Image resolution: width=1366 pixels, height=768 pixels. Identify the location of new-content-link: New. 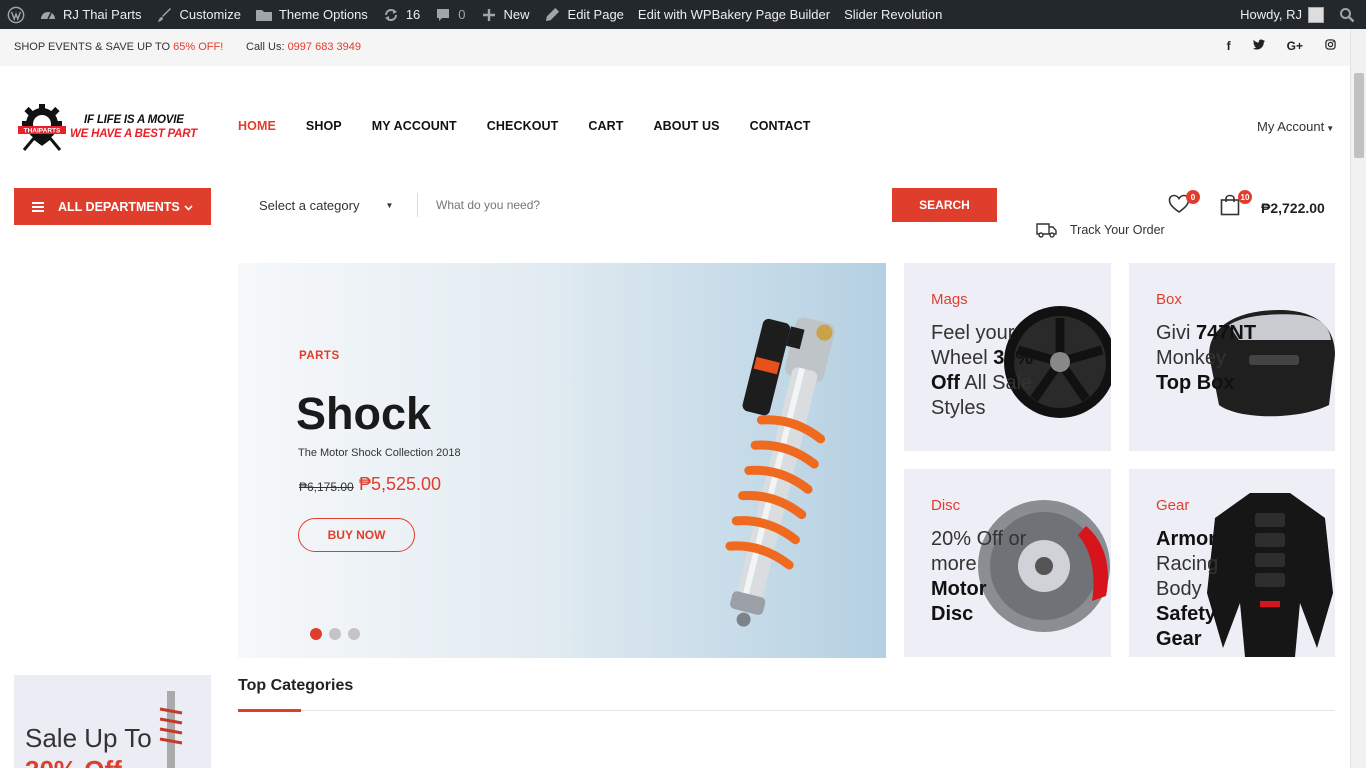
(505, 14).